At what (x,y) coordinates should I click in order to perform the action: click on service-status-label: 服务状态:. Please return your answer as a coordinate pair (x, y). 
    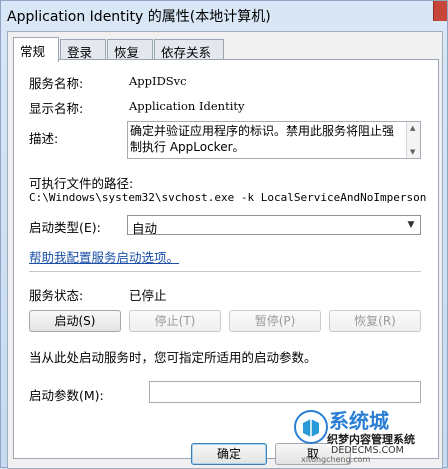
    Looking at the image, I should click on (56, 295).